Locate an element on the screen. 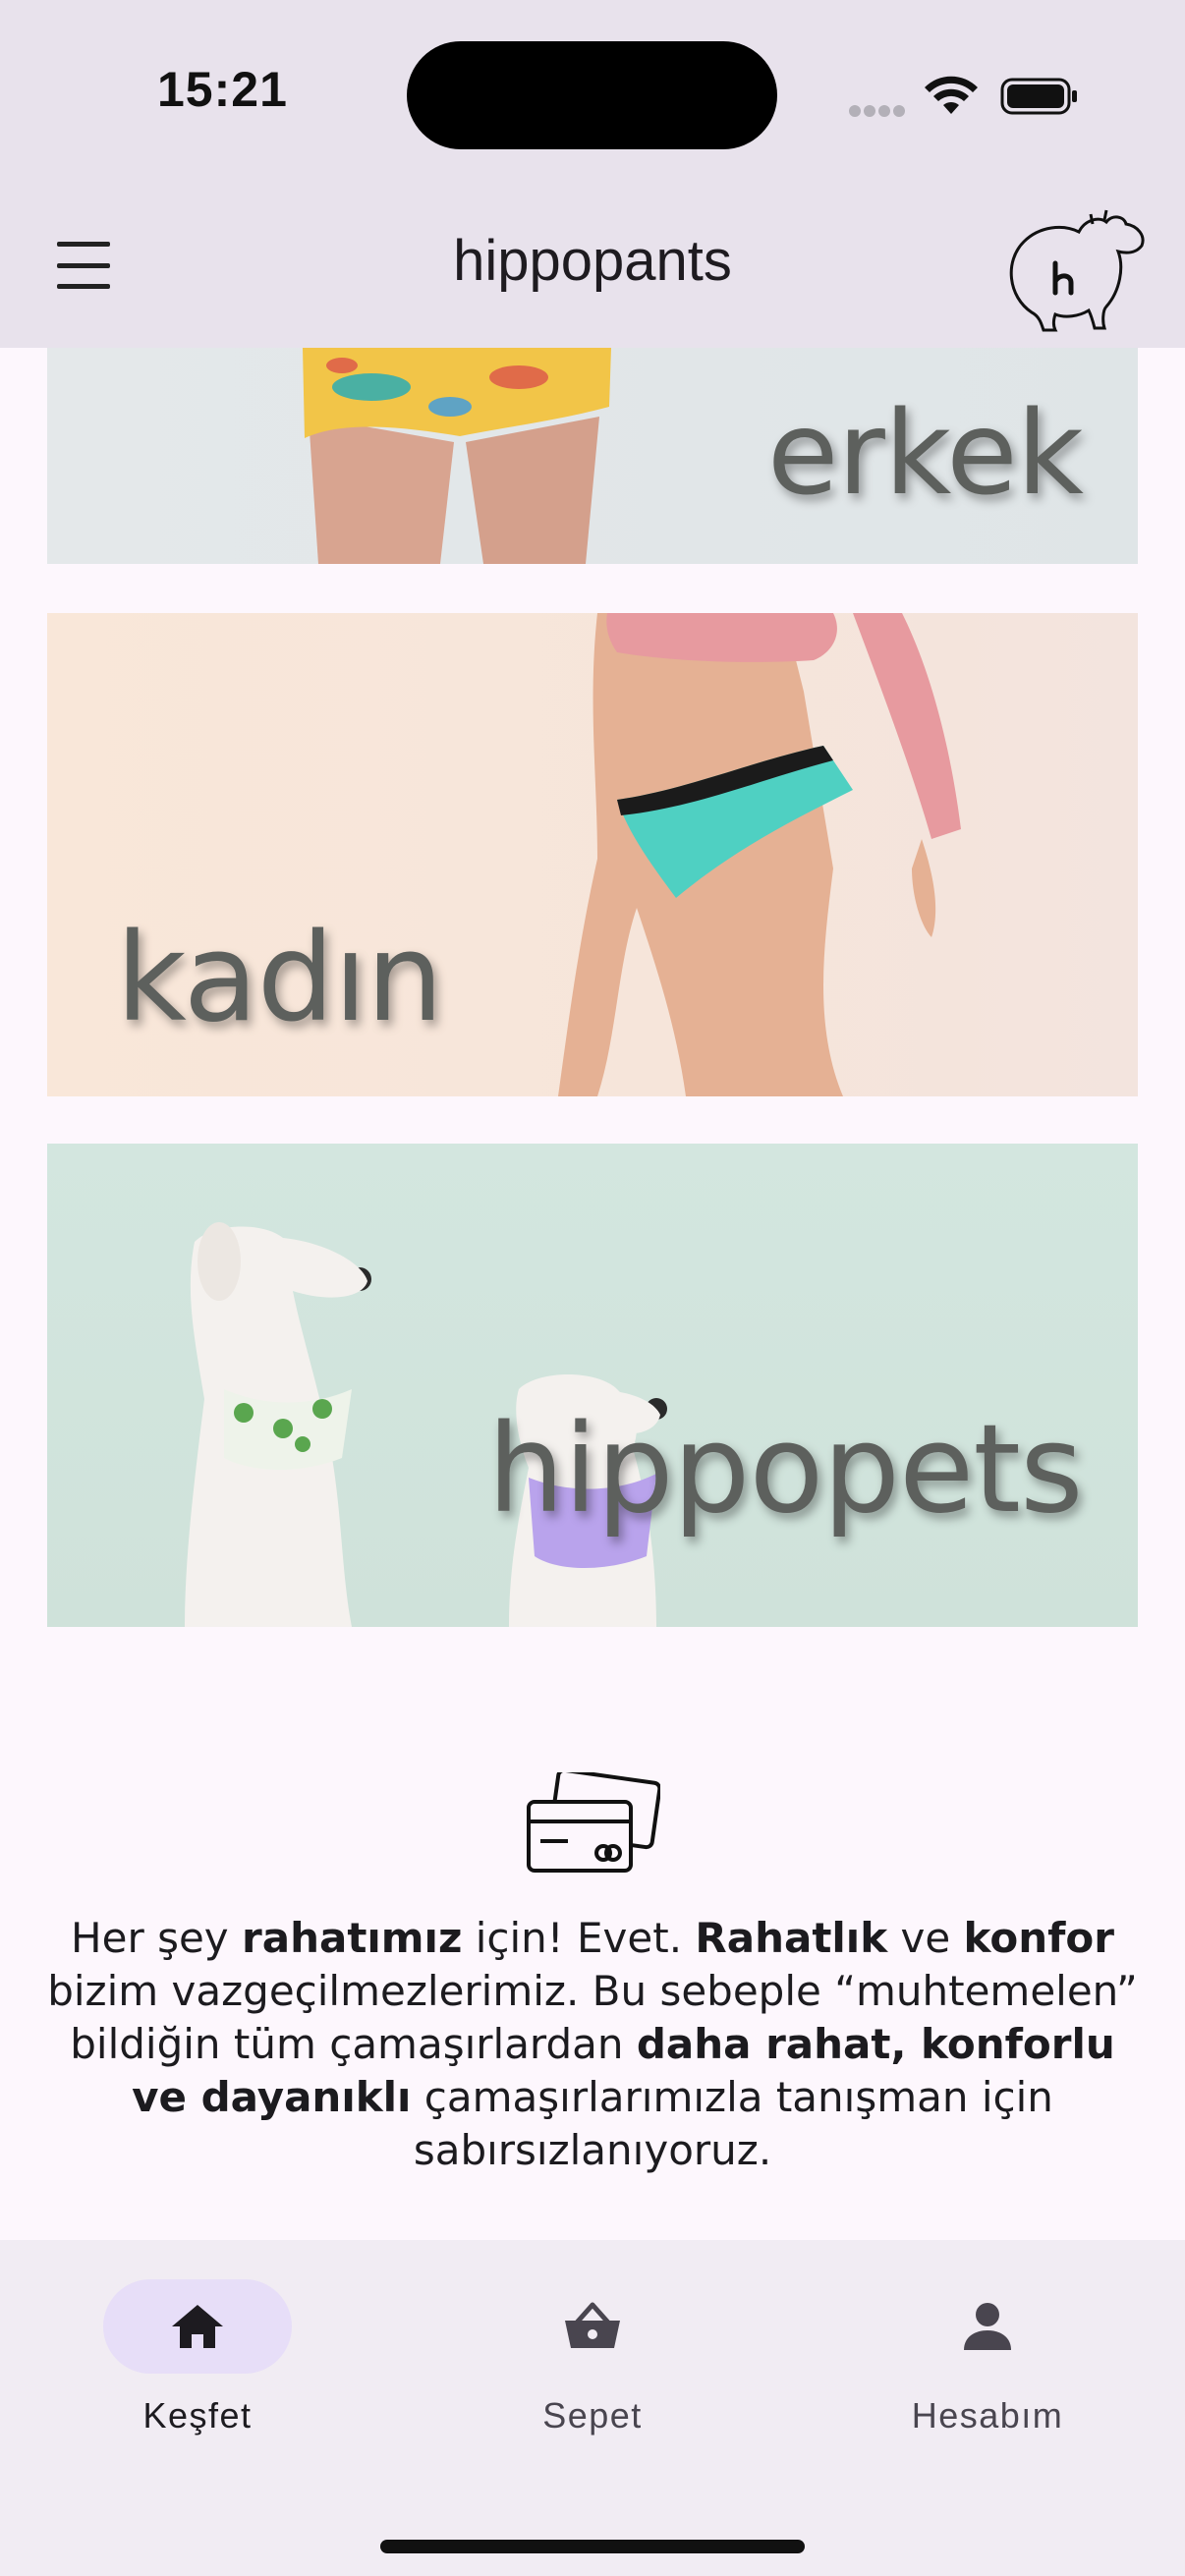  nav-item-hesabim: Hesabım is located at coordinates (988, 2367).